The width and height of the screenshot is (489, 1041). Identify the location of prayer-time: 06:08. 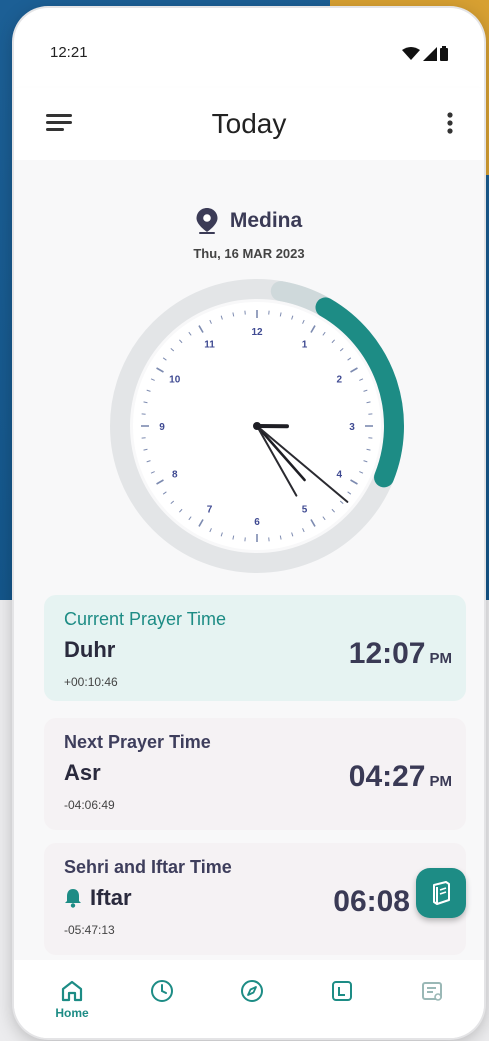
(371, 902).